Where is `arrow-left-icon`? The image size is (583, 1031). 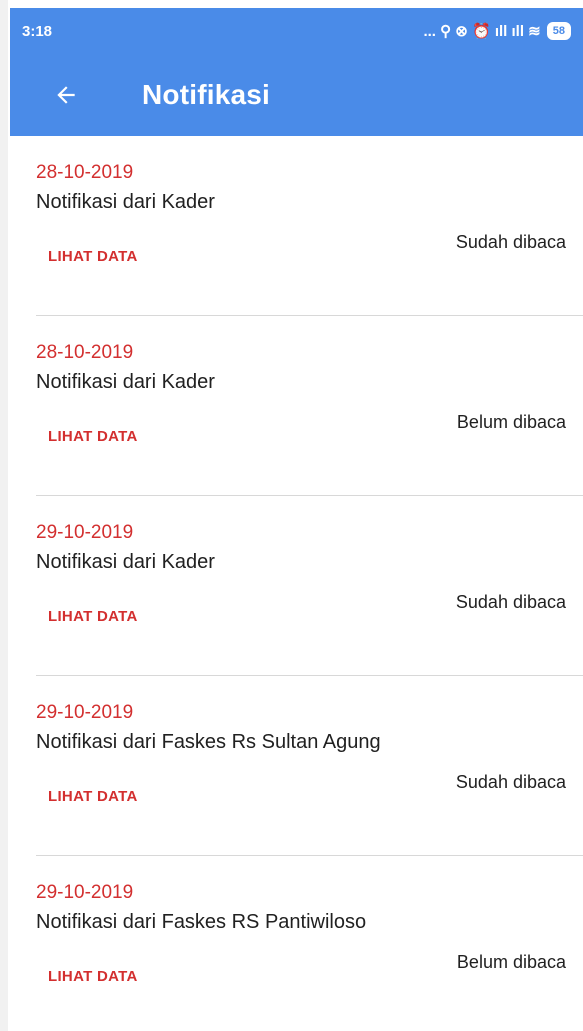
arrow-left-icon is located at coordinates (66, 95).